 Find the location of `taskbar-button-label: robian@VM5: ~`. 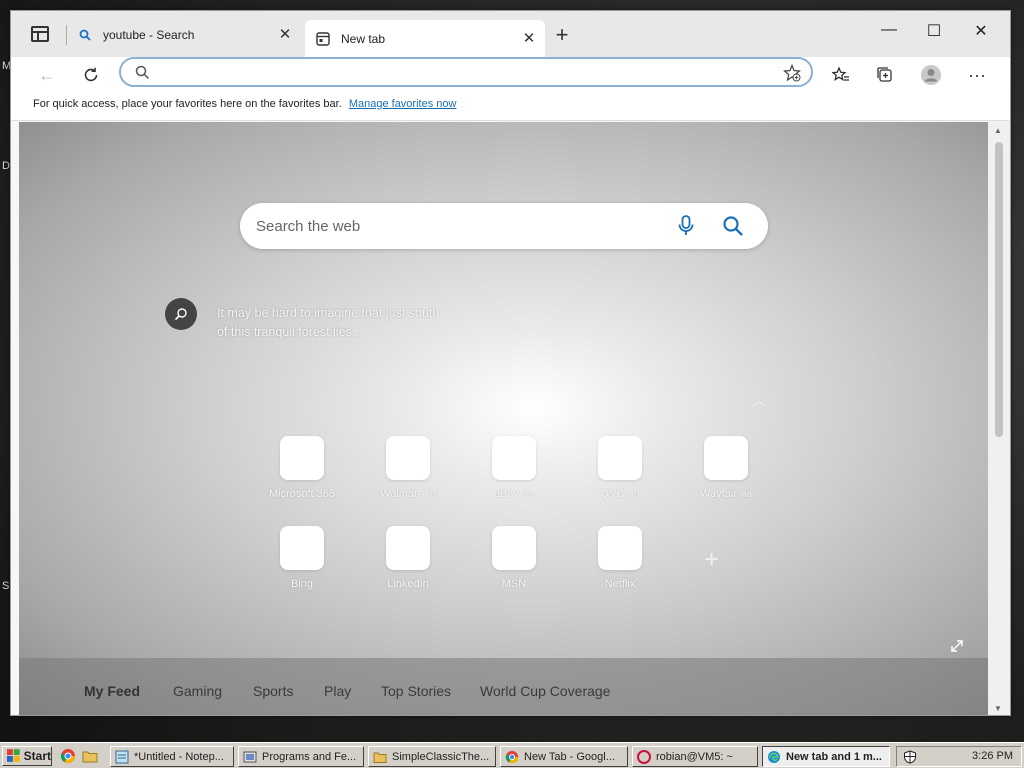

taskbar-button-label: robian@VM5: ~ is located at coordinates (694, 756).